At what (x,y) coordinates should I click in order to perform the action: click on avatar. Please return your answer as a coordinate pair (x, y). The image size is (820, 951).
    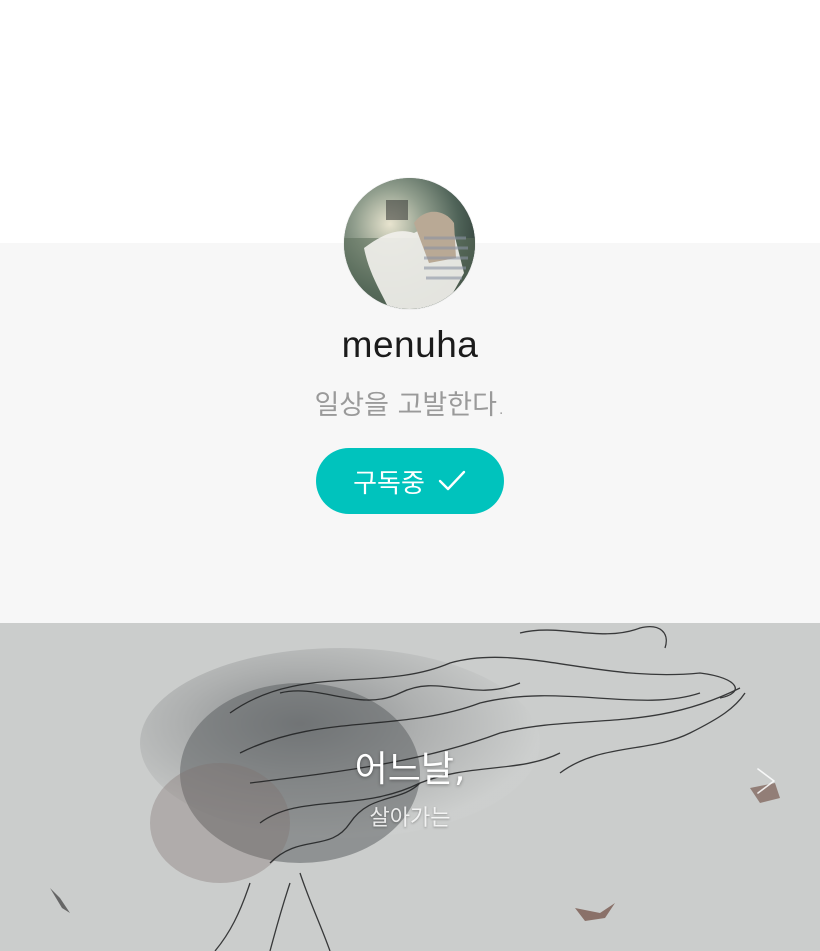
    Looking at the image, I should click on (409, 243).